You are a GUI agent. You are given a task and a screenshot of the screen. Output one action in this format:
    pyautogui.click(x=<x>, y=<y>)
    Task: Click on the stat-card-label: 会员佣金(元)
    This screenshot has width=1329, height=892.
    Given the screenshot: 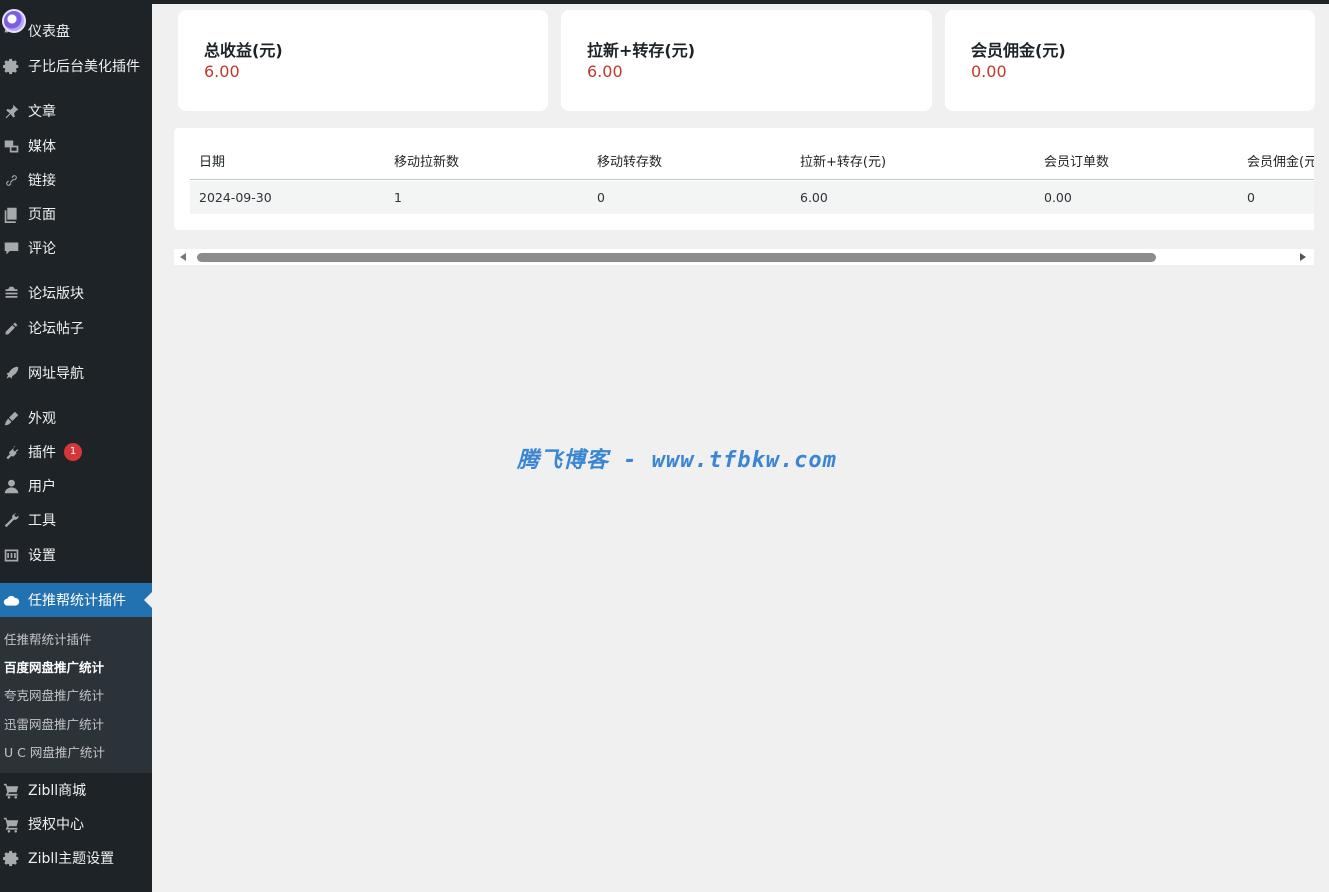 What is the action you would take?
    pyautogui.click(x=1018, y=50)
    